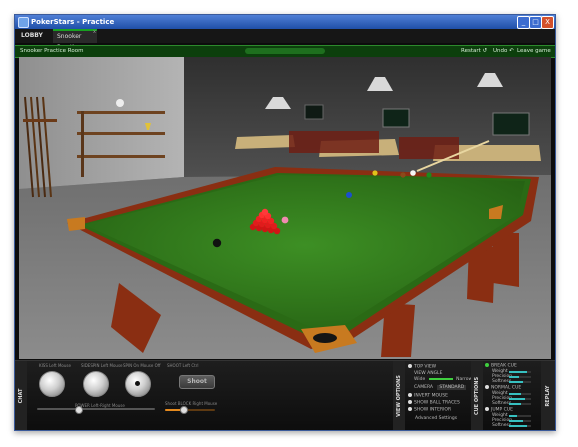 The width and height of the screenshot is (578, 447). What do you see at coordinates (425, 367) in the screenshot?
I see `top-view-label: TOP VIEW` at bounding box center [425, 367].